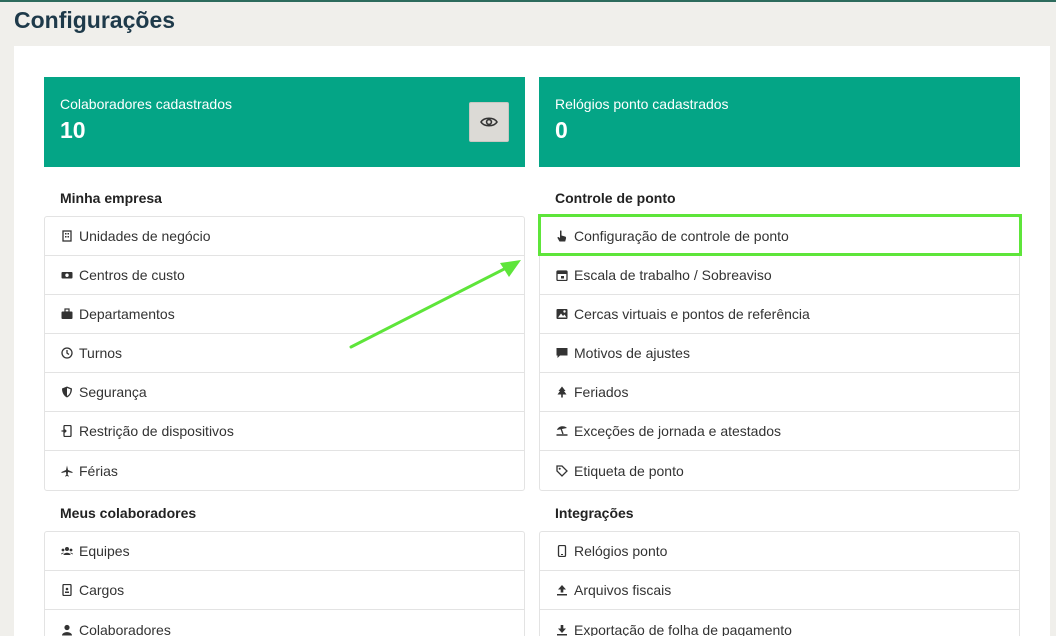  I want to click on list-item: Exportação de folha de pagamento, so click(779, 623).